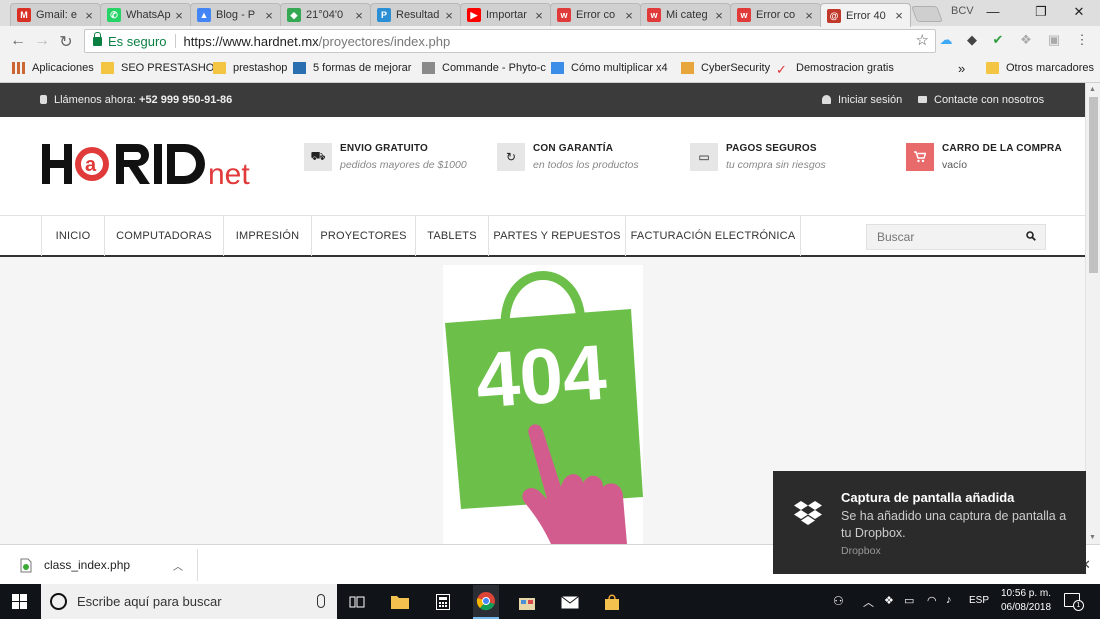 The width and height of the screenshot is (1100, 619). I want to click on new-tab-button, so click(927, 14).